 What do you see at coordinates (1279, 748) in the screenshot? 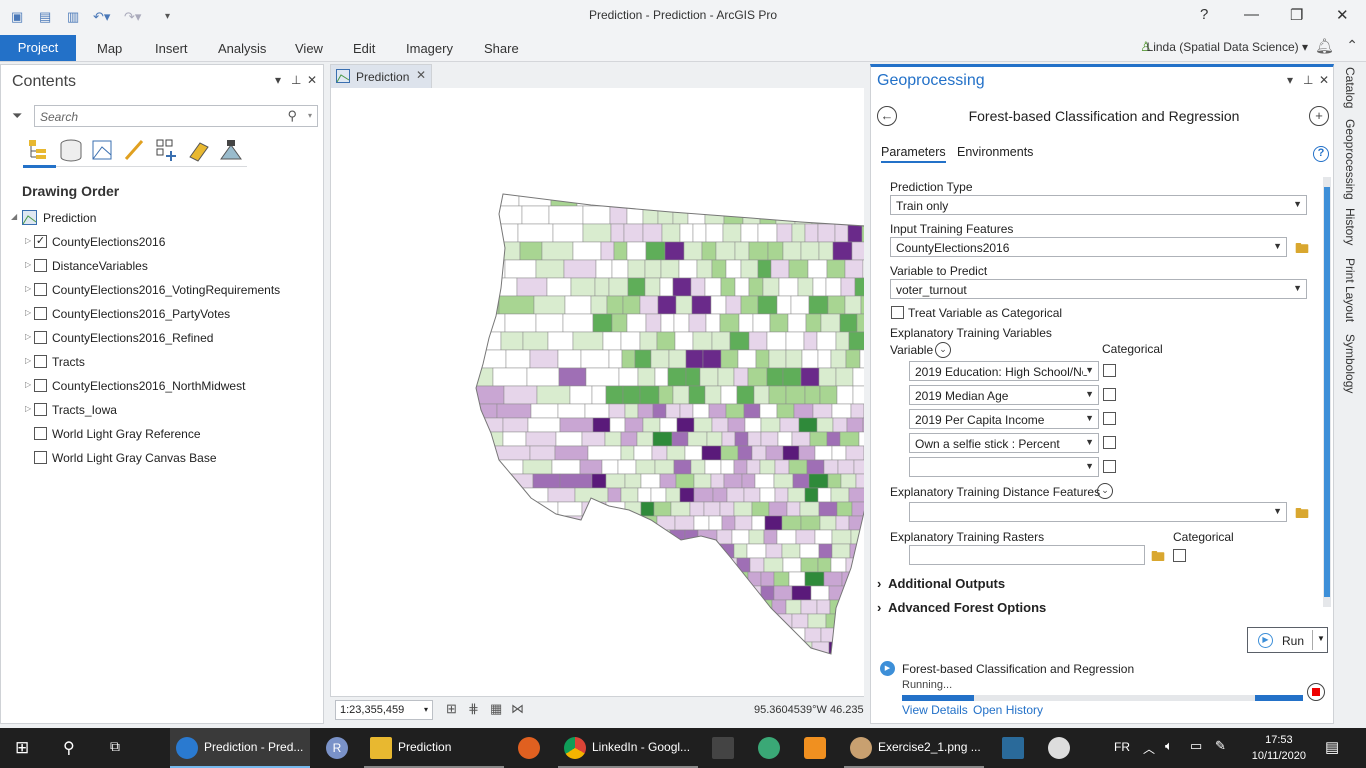
I see `taskbar-clock: 17:53 10/11/2020` at bounding box center [1279, 748].